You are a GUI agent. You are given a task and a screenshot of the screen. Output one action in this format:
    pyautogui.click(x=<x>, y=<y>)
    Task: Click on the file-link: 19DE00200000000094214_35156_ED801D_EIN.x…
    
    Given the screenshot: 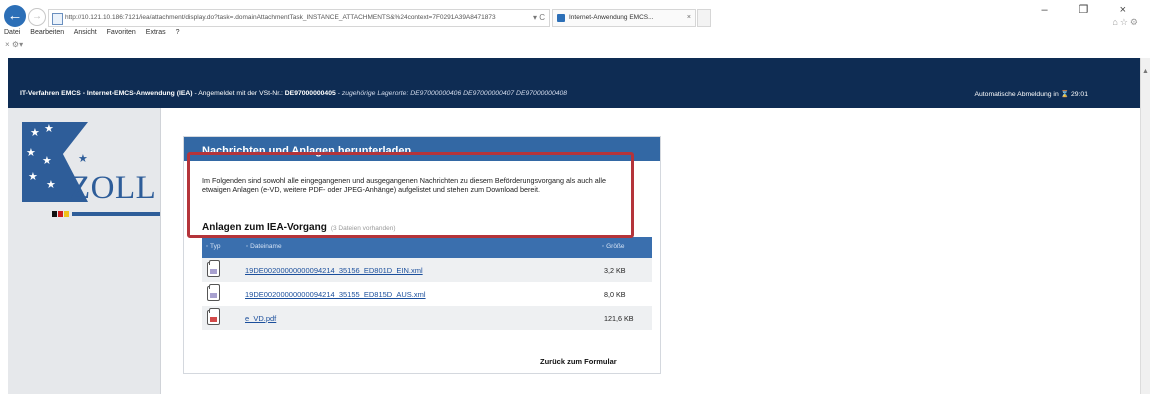 What is the action you would take?
    pyautogui.click(x=334, y=270)
    